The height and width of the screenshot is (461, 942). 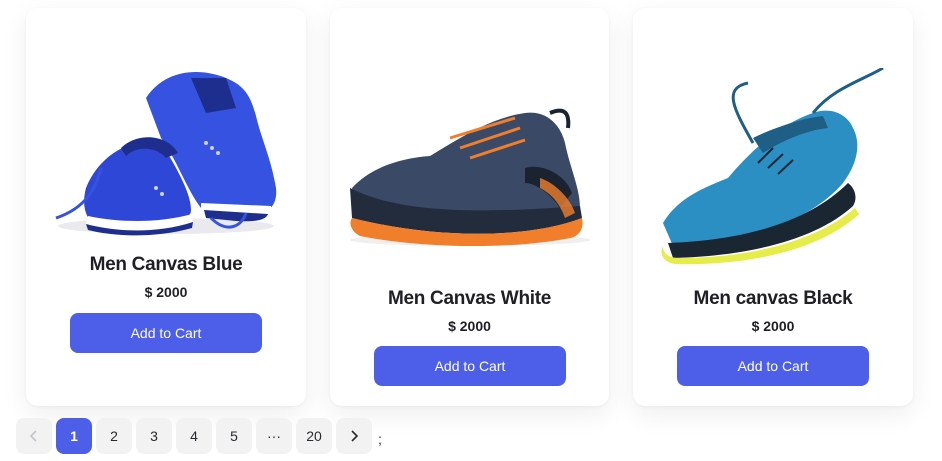 I want to click on previous-page-button, so click(x=34, y=436).